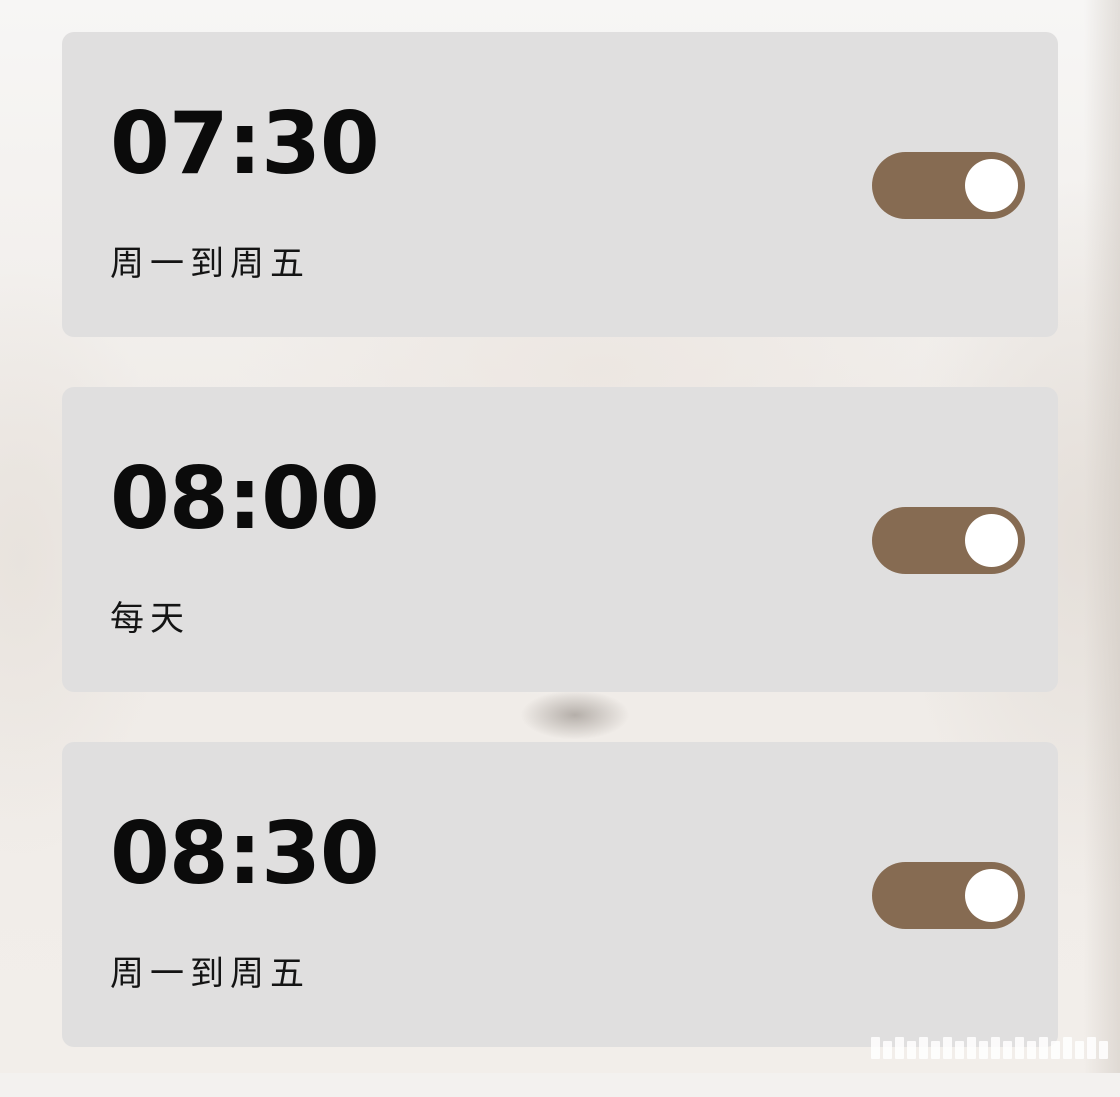  What do you see at coordinates (150, 619) in the screenshot?
I see `alarm-repeat-days: 每天` at bounding box center [150, 619].